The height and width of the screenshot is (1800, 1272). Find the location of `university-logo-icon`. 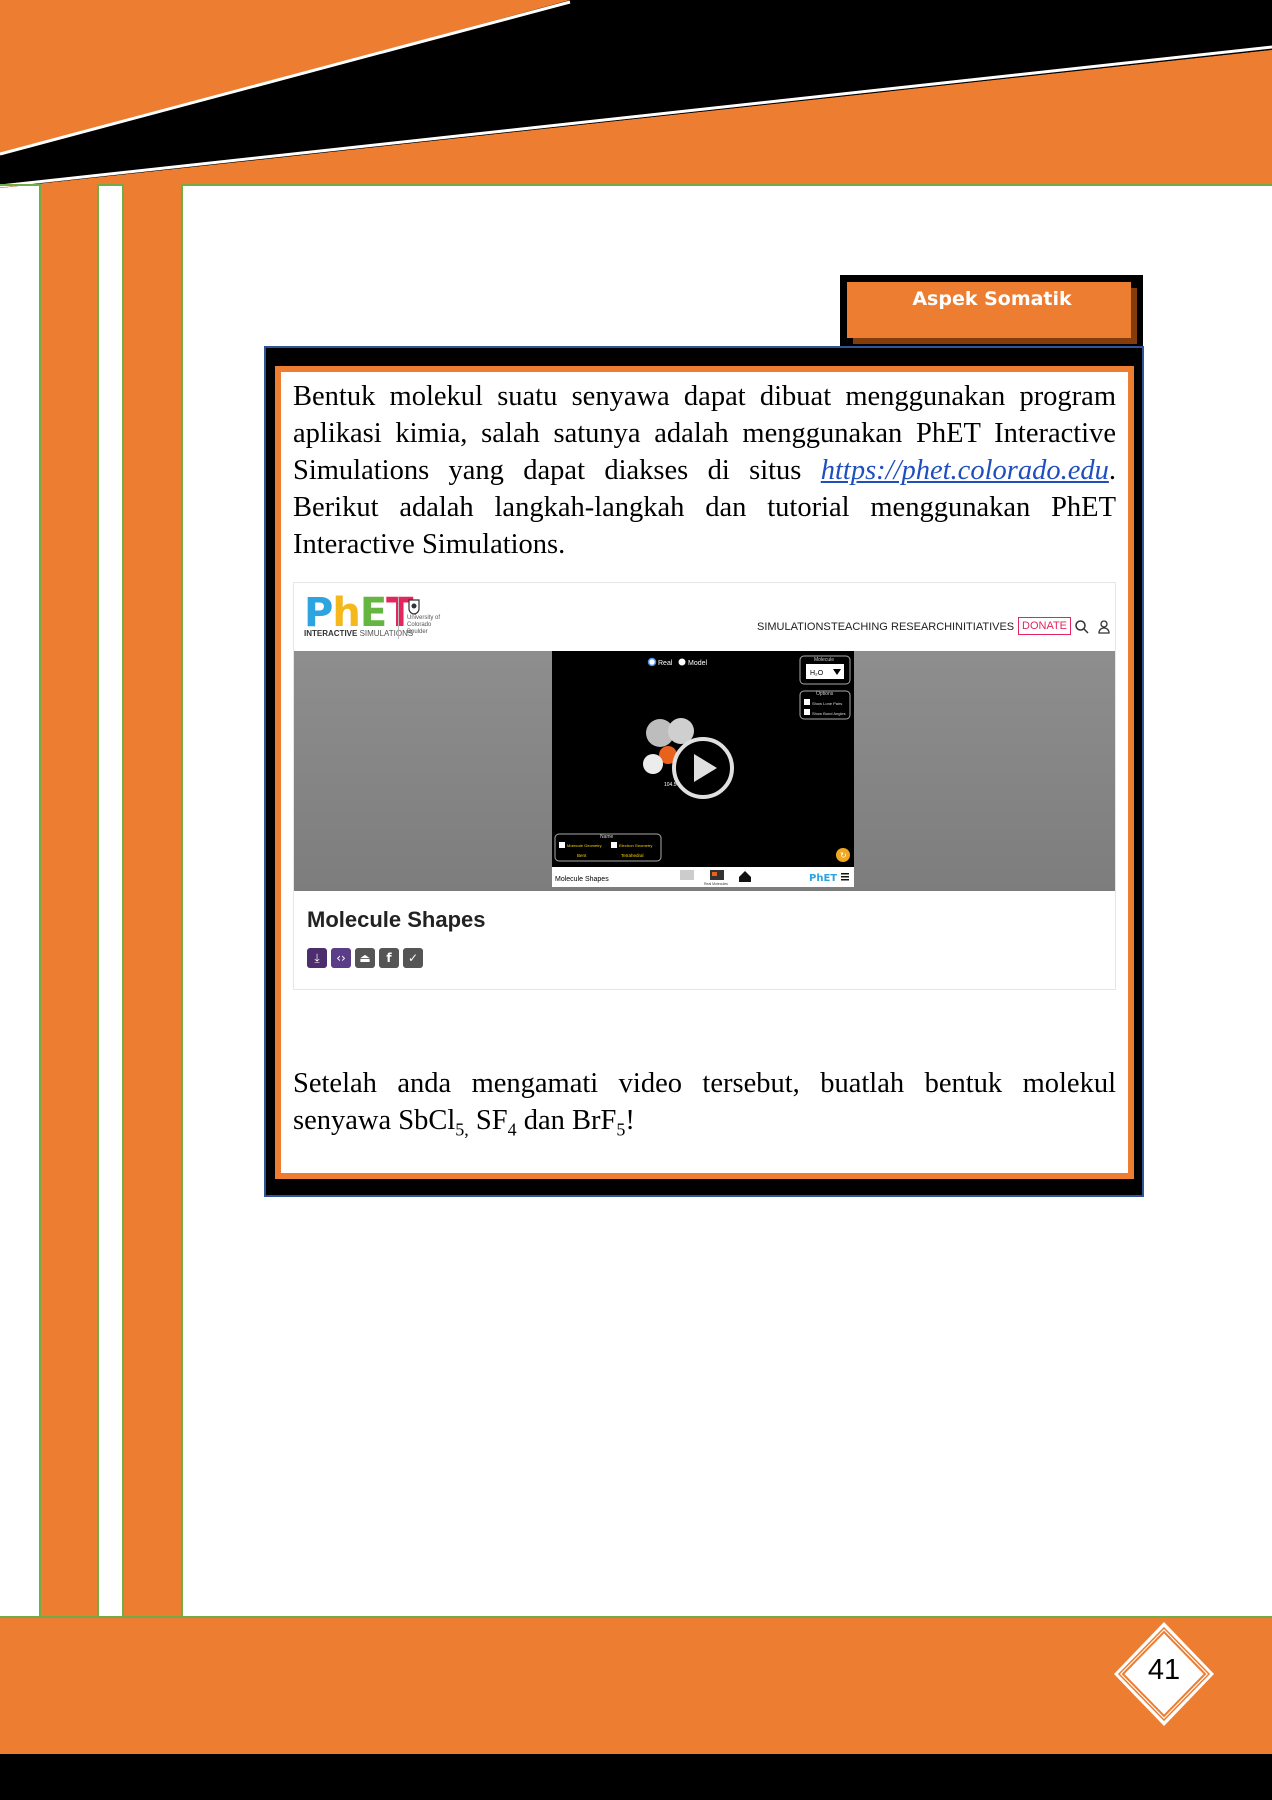

university-logo-icon is located at coordinates (414, 607).